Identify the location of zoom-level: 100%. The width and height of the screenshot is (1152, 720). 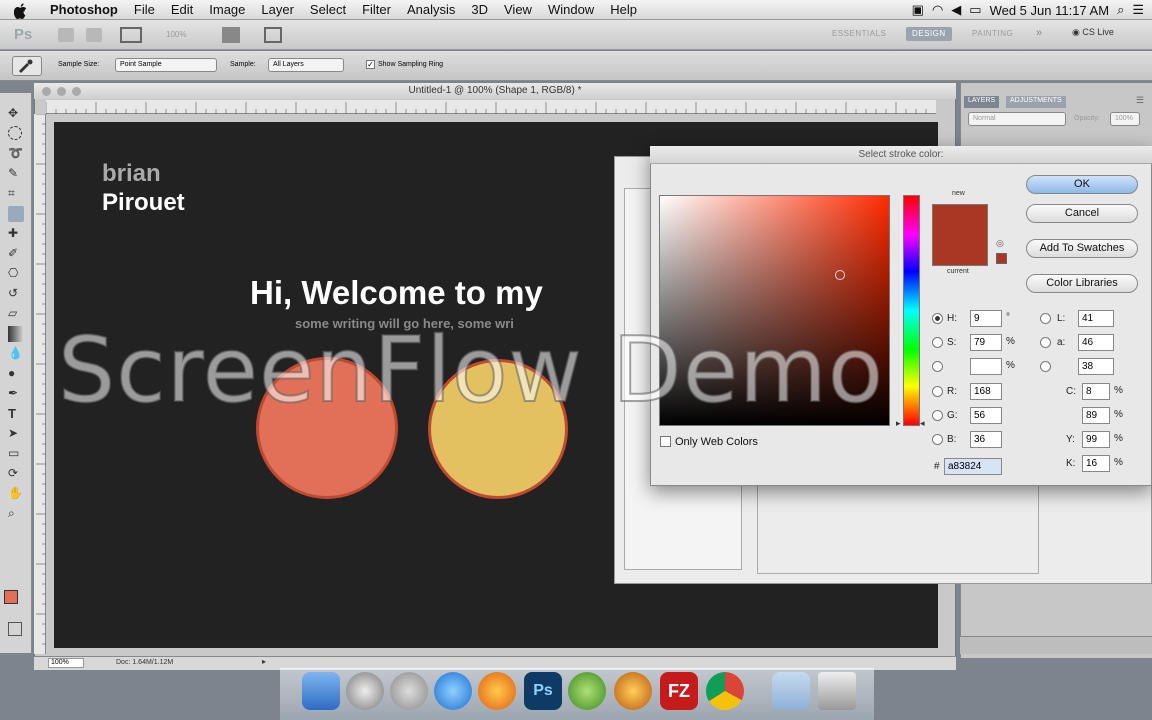
(176, 34).